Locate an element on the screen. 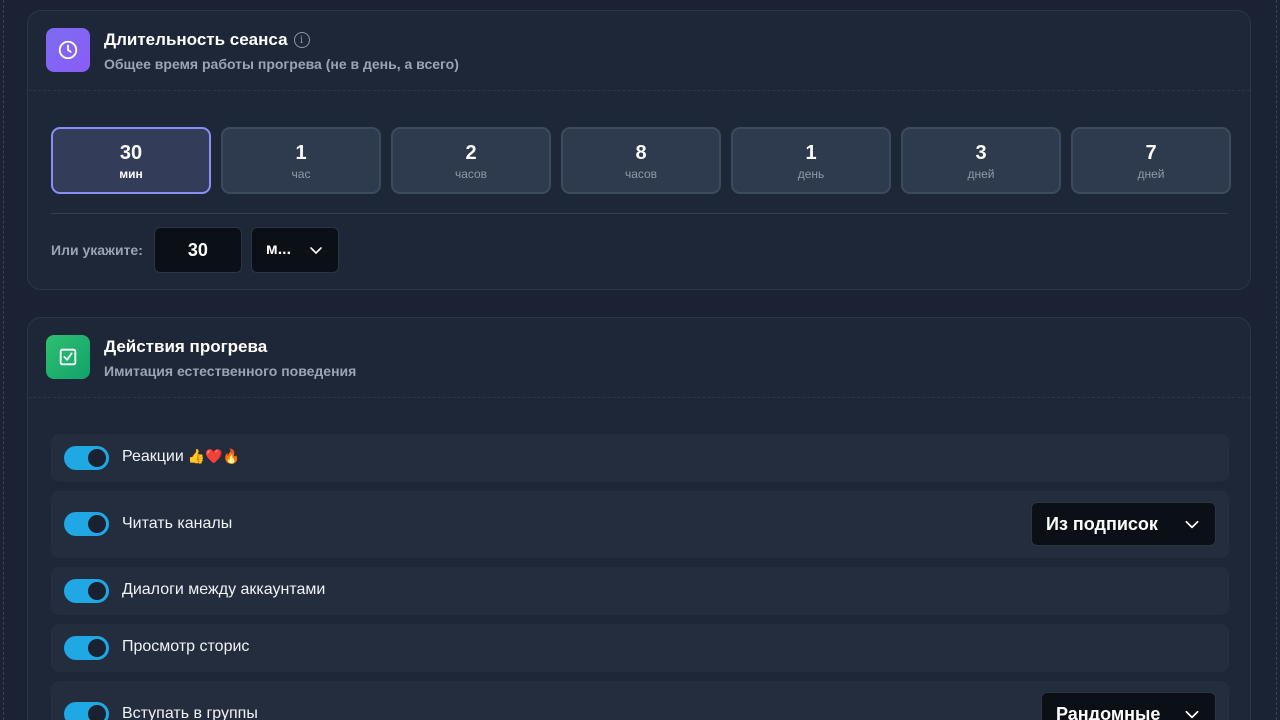 The height and width of the screenshot is (720, 1280). action-row-stories: Просмотр сторис is located at coordinates (640, 648).